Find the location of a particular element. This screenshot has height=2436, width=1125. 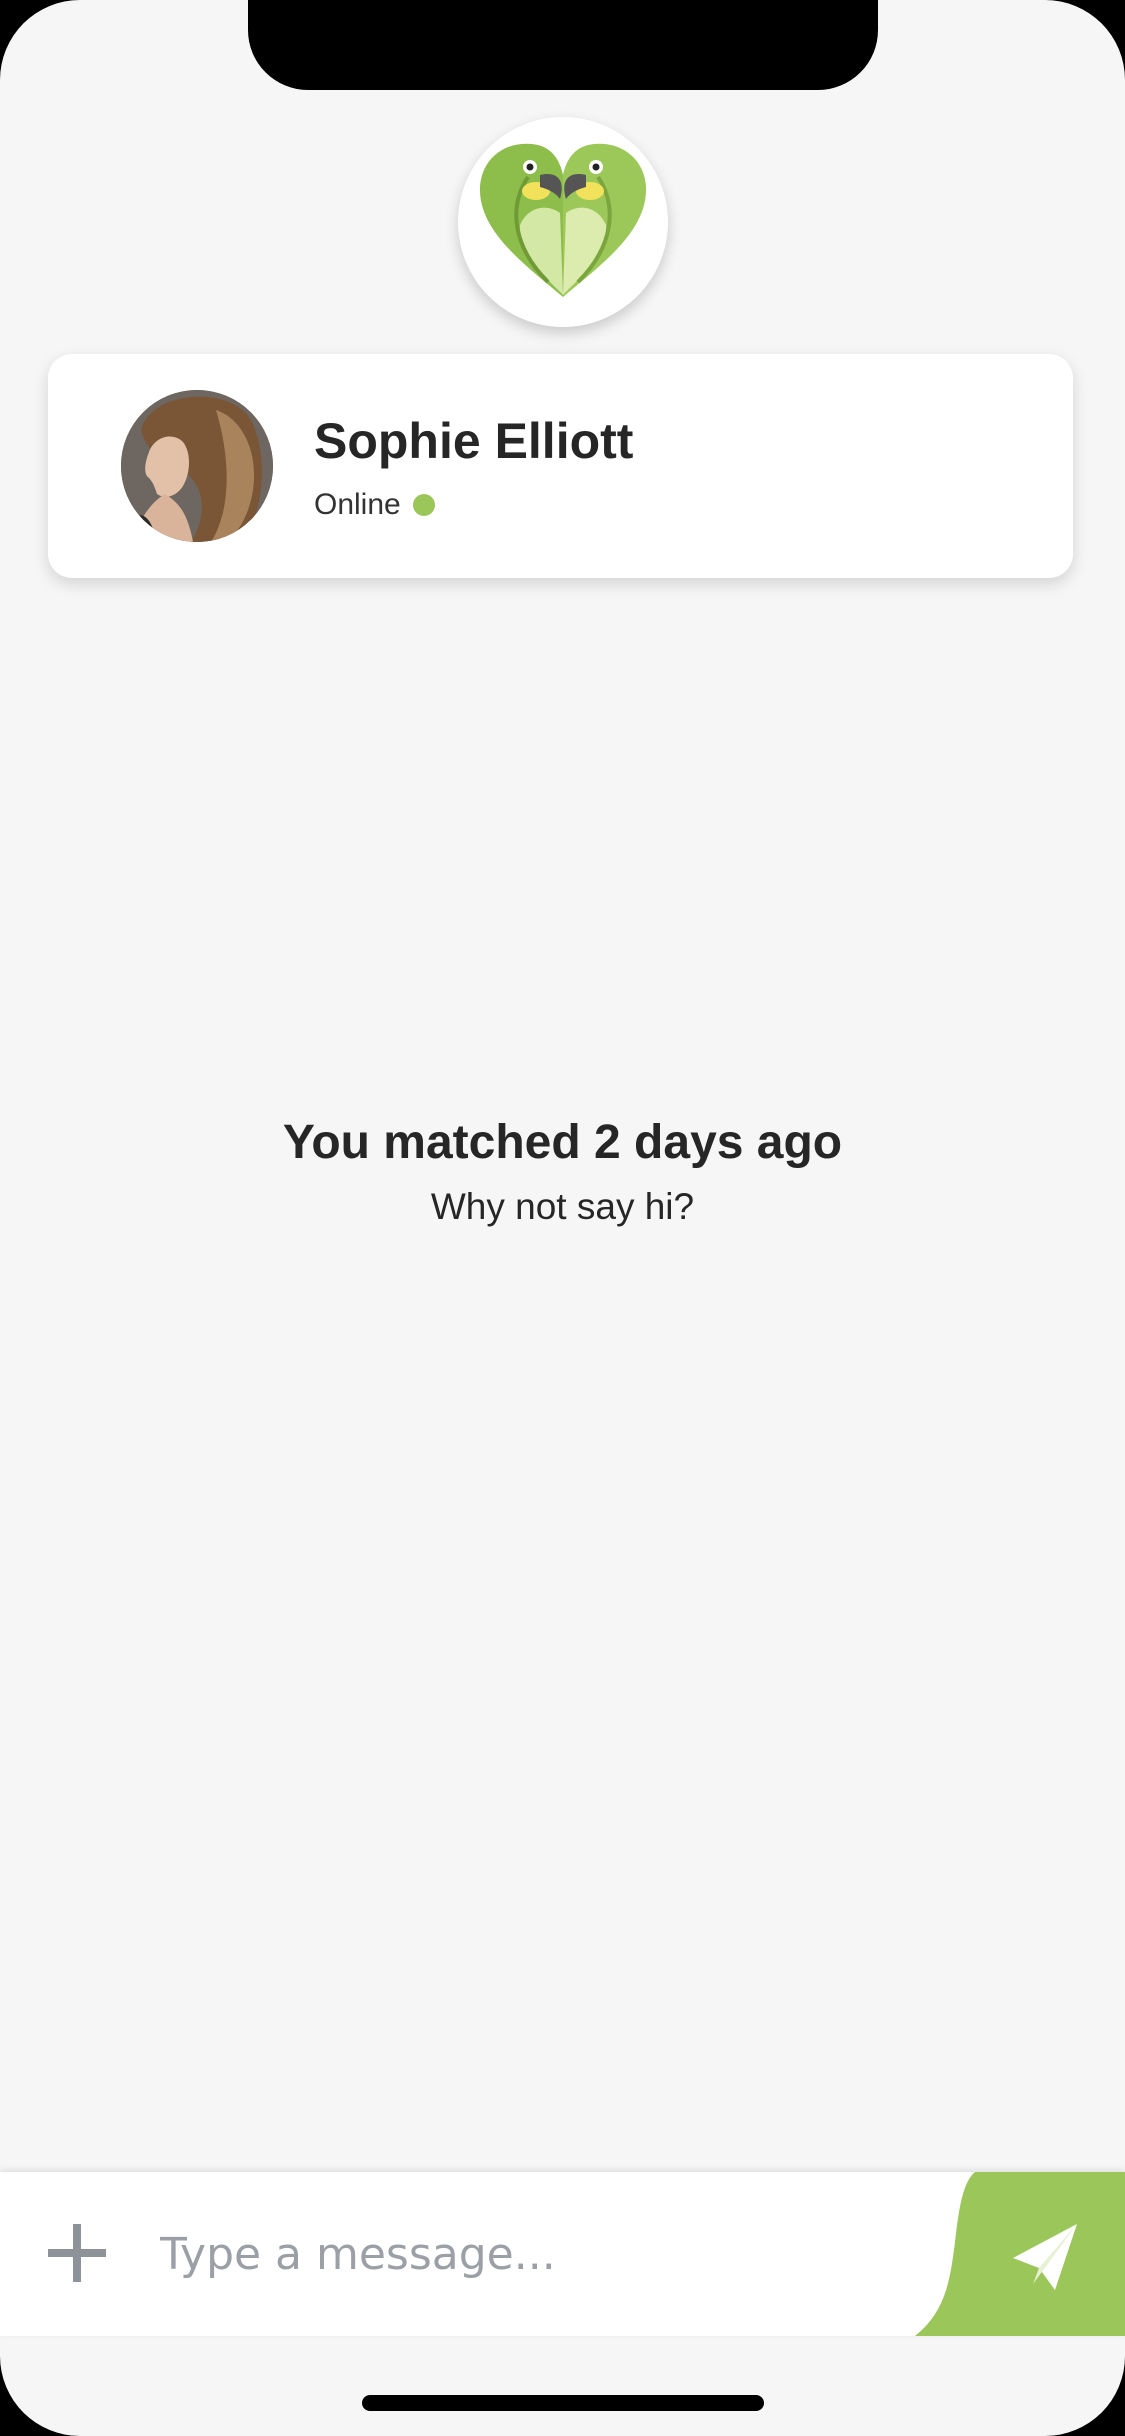

status-text: Online is located at coordinates (357, 504).